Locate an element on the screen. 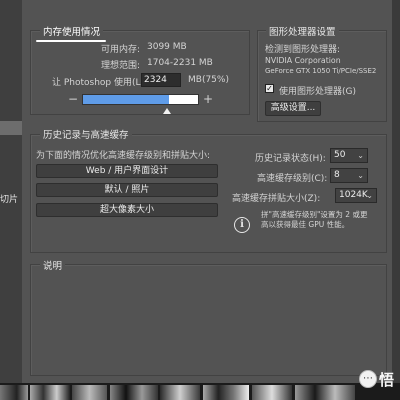 The height and width of the screenshot is (400, 400). bottom-image-strip is located at coordinates (200, 391).